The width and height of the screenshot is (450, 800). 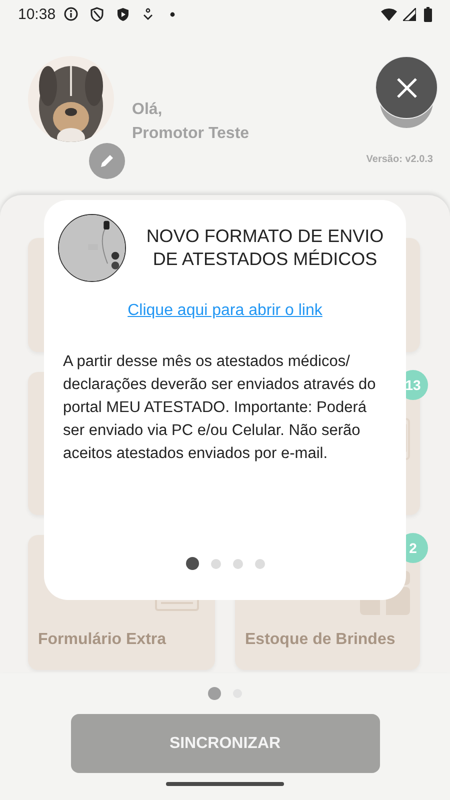 I want to click on info-icon, so click(x=71, y=14).